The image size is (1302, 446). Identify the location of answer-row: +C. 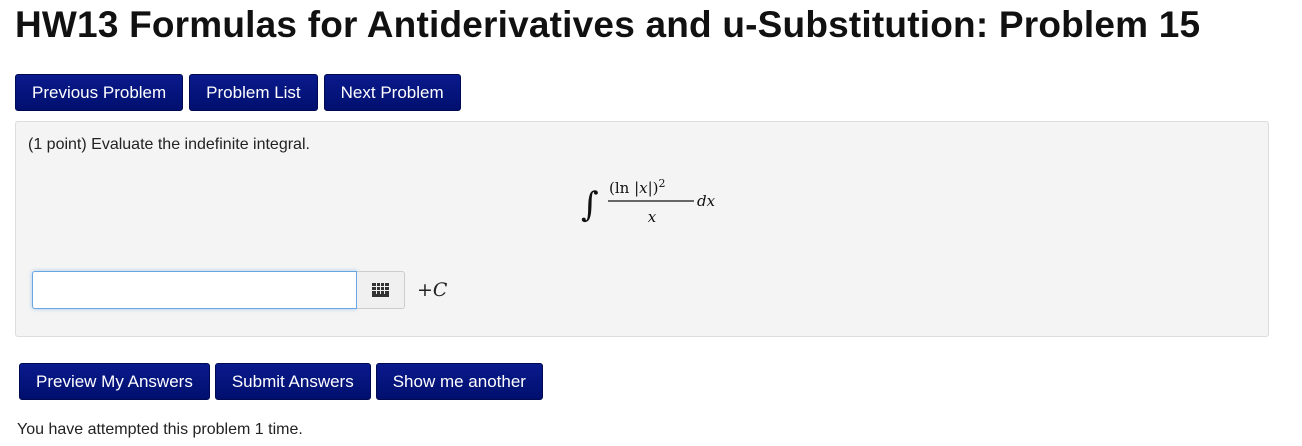
(239, 290).